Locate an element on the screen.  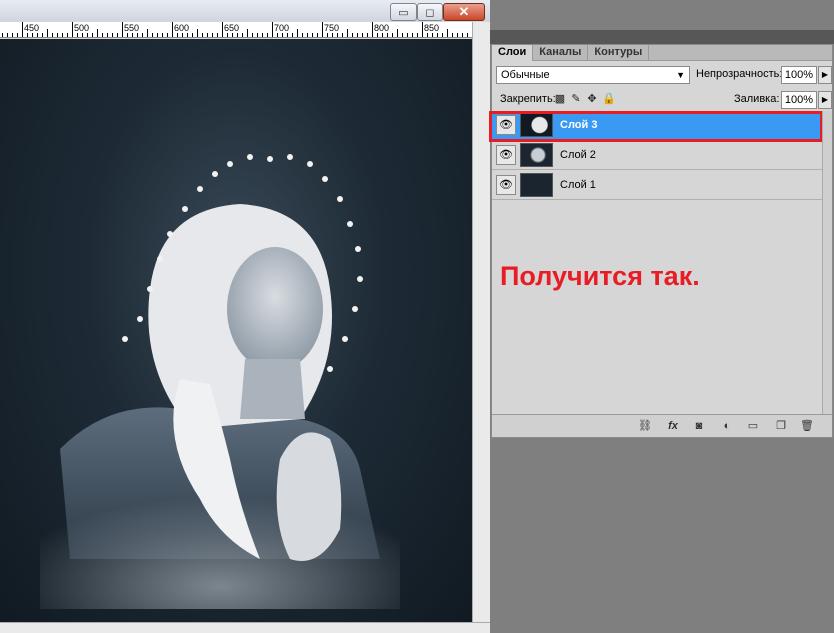
close-button: ✕ is located at coordinates (464, 12).